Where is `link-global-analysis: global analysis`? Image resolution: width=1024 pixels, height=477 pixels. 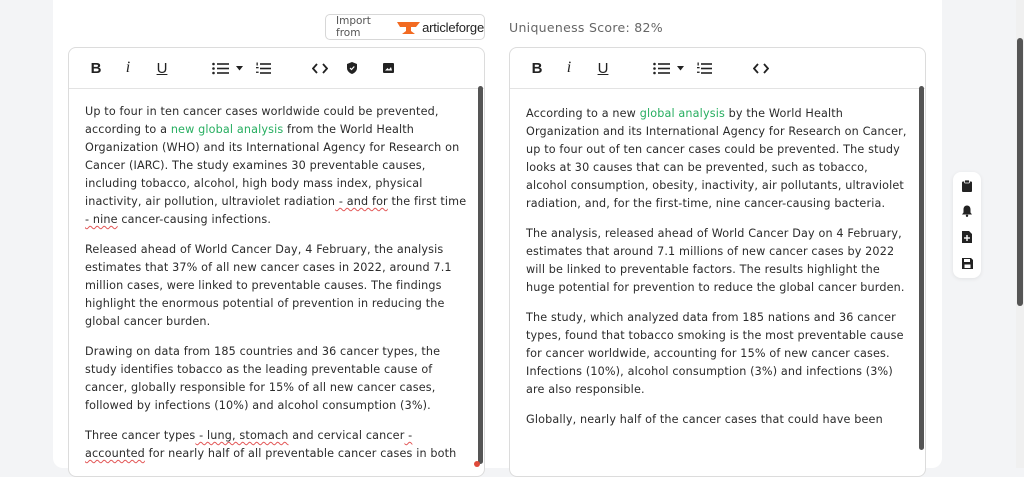 link-global-analysis: global analysis is located at coordinates (682, 113).